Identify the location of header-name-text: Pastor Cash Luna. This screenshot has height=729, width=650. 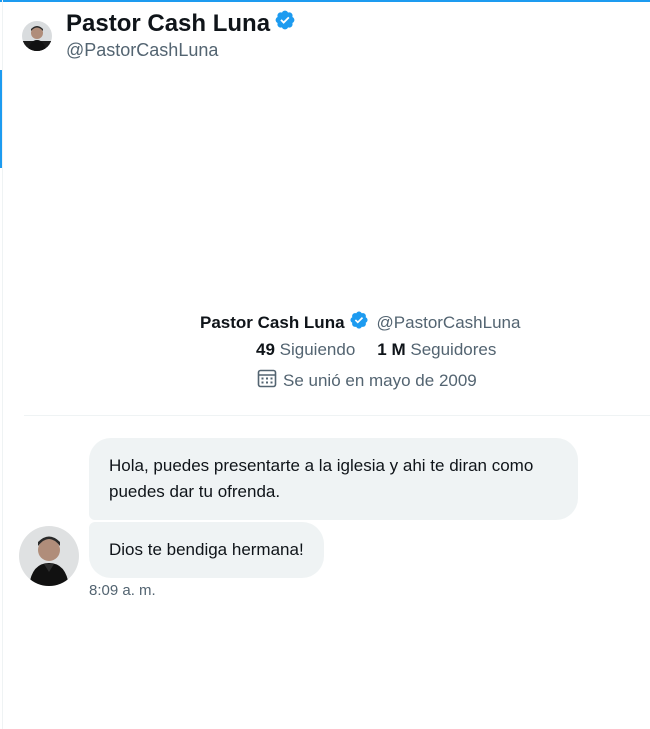
(168, 23).